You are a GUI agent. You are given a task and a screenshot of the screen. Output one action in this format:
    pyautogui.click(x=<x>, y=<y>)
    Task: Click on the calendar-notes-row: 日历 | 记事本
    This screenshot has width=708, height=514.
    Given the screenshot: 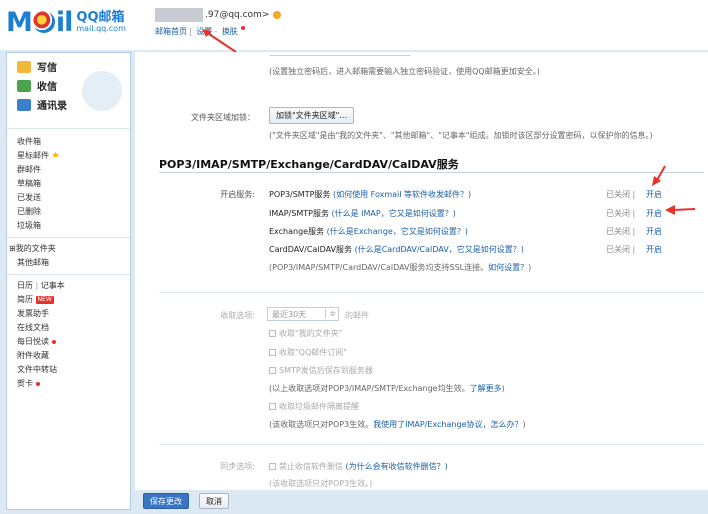 What is the action you would take?
    pyautogui.click(x=41, y=285)
    